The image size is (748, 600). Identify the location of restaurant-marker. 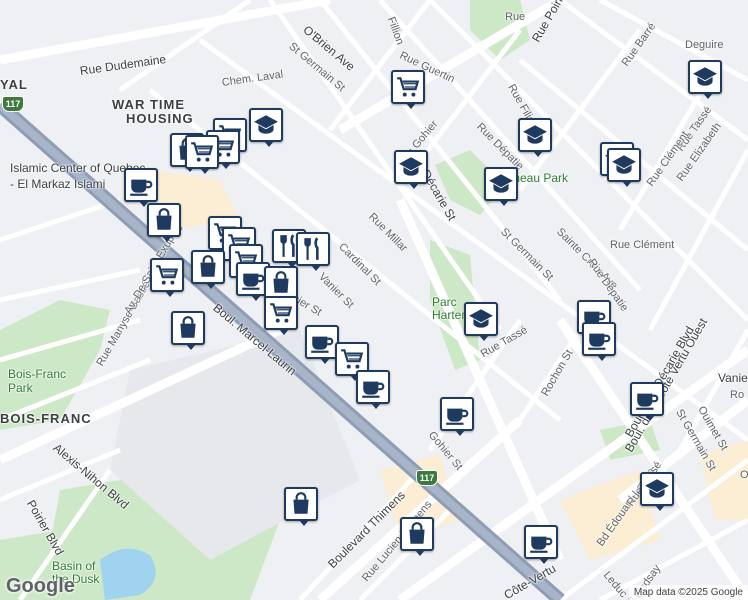
(313, 251).